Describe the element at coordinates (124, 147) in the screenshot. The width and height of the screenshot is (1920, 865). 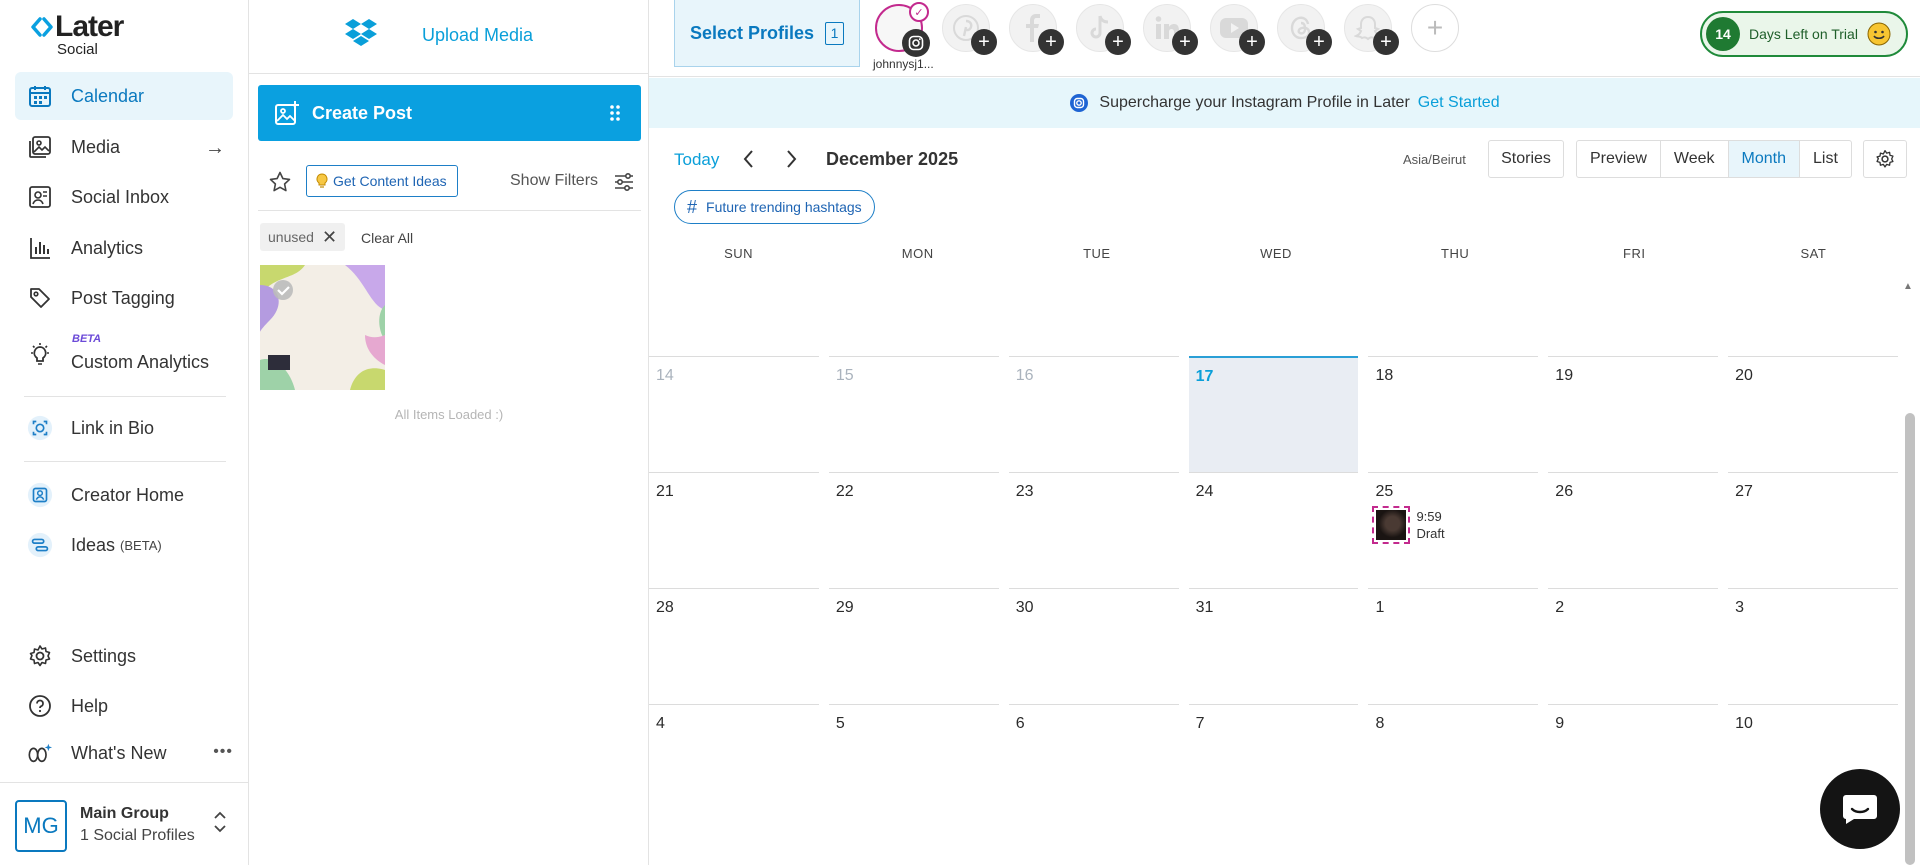
I see `nav-item-media: Media →` at that location.